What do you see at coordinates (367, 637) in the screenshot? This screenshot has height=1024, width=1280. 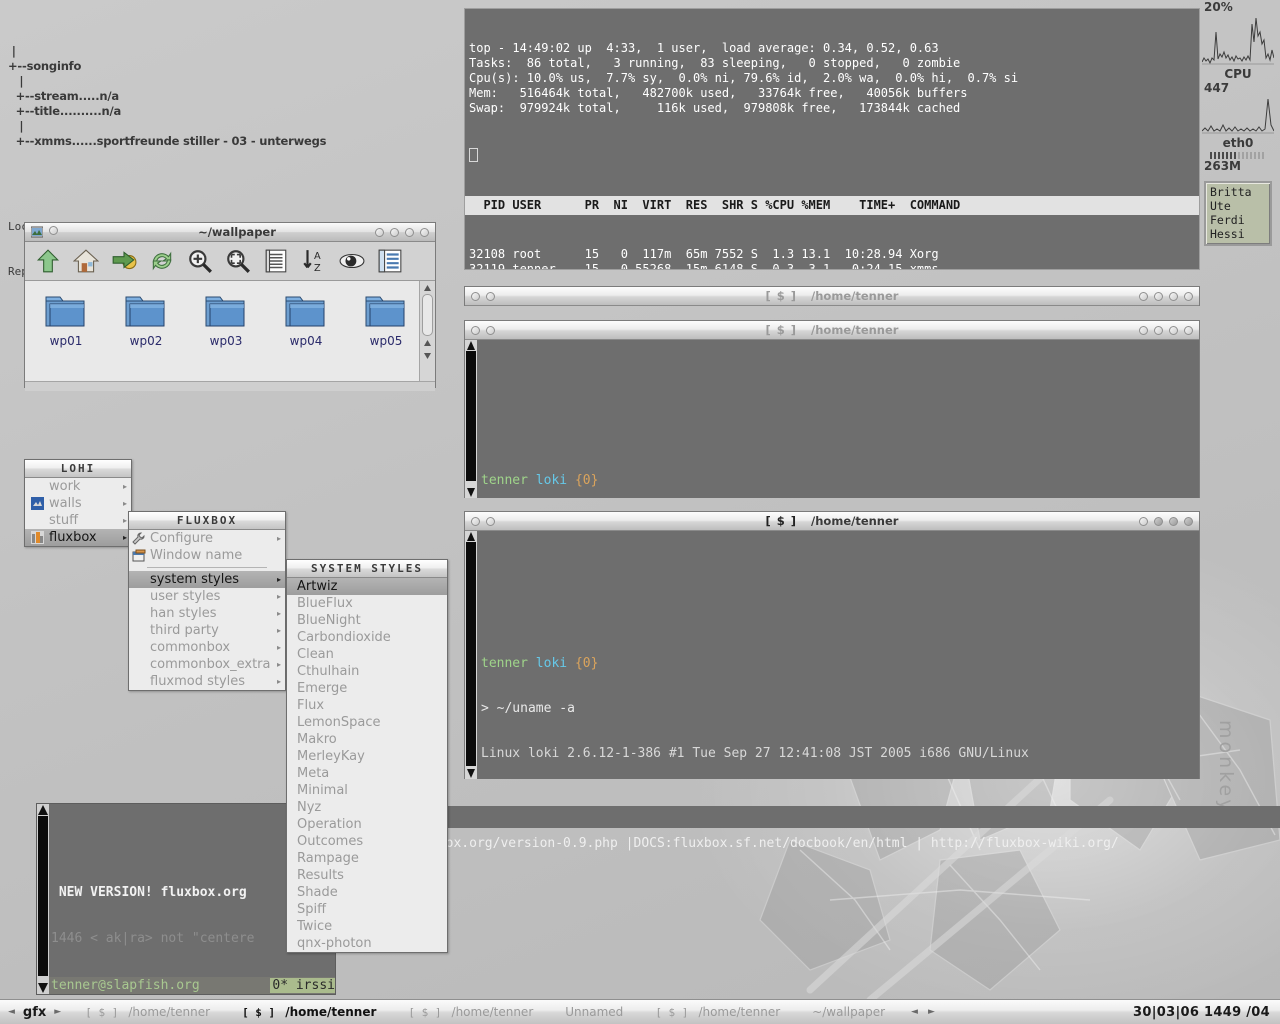 I see `style-item-carbondioxide: Carbondioxide` at bounding box center [367, 637].